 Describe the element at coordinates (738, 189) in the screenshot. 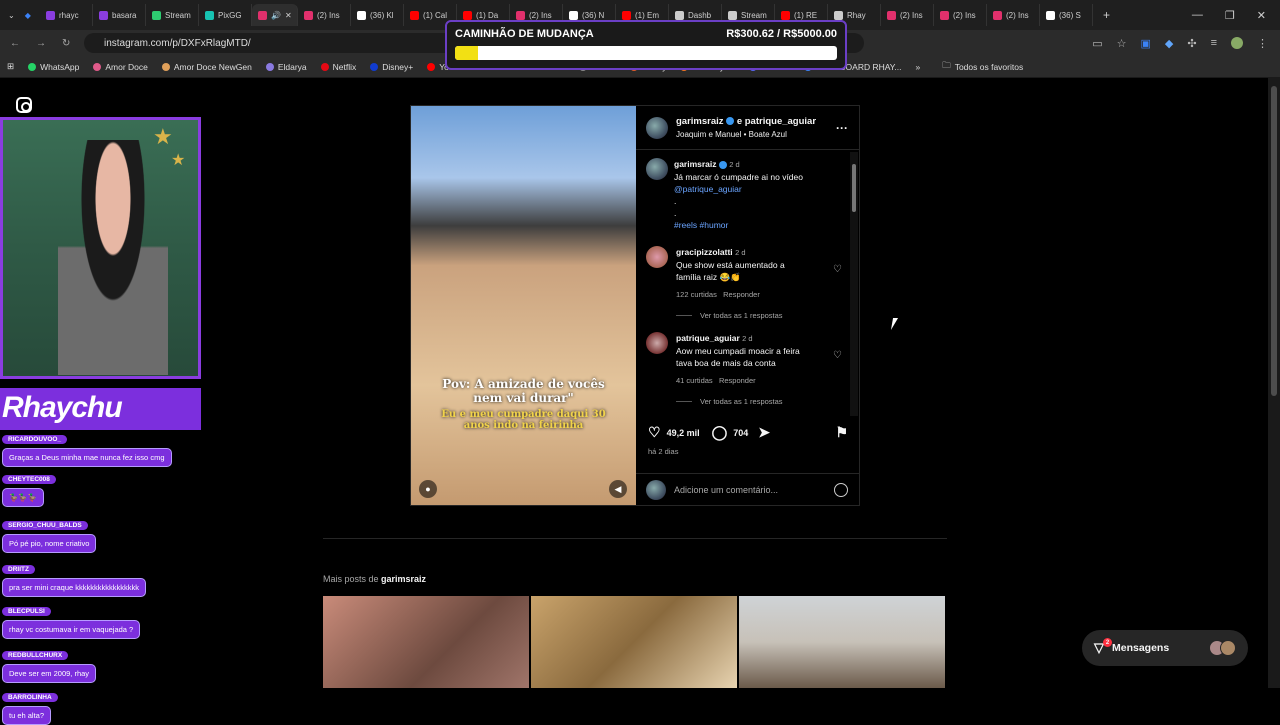

I see `caption-mention: @patrique_aguiar` at that location.